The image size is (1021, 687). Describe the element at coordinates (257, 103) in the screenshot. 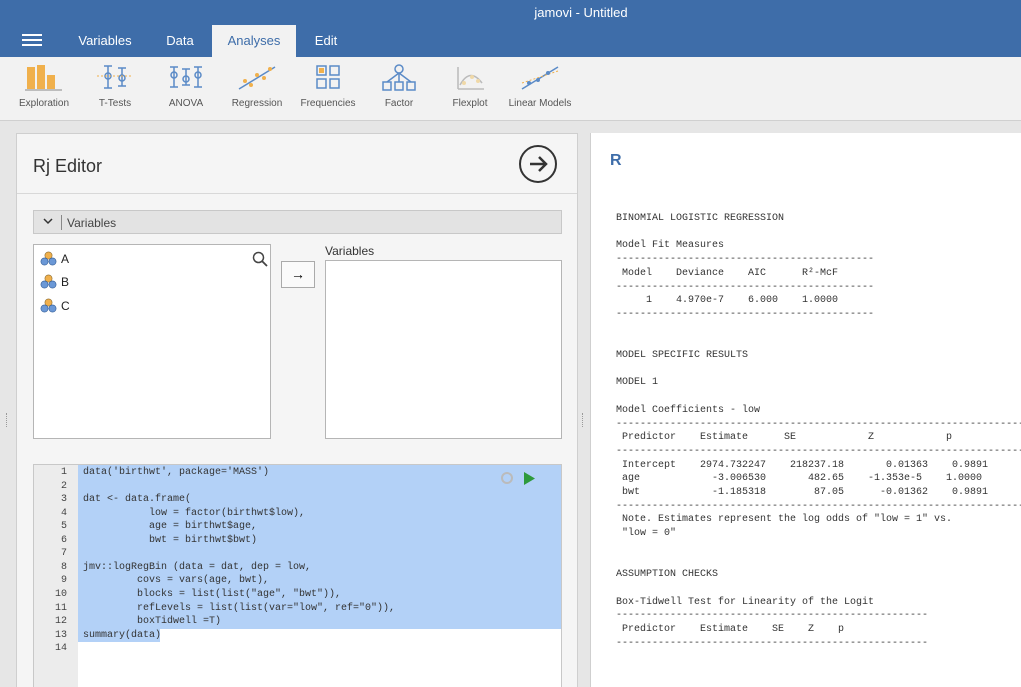

I see `regression-label: Regression` at that location.